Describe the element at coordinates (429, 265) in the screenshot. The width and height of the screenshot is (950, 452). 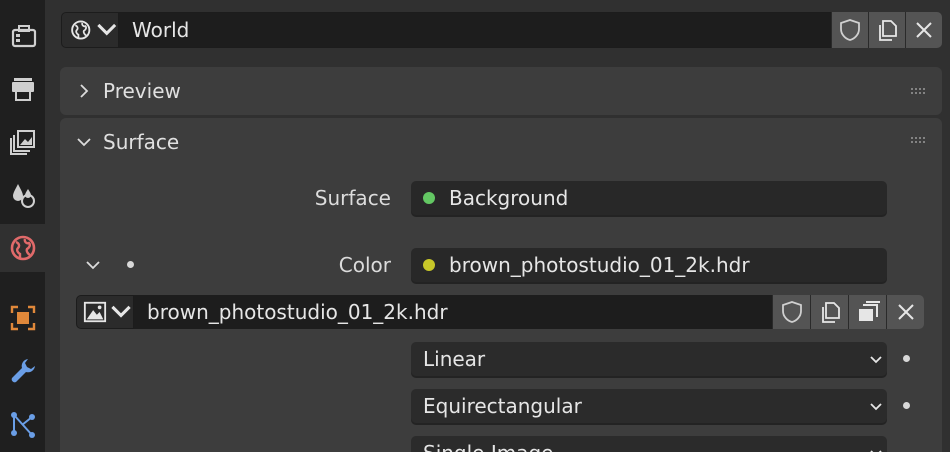
I see `color-socket-dot` at that location.